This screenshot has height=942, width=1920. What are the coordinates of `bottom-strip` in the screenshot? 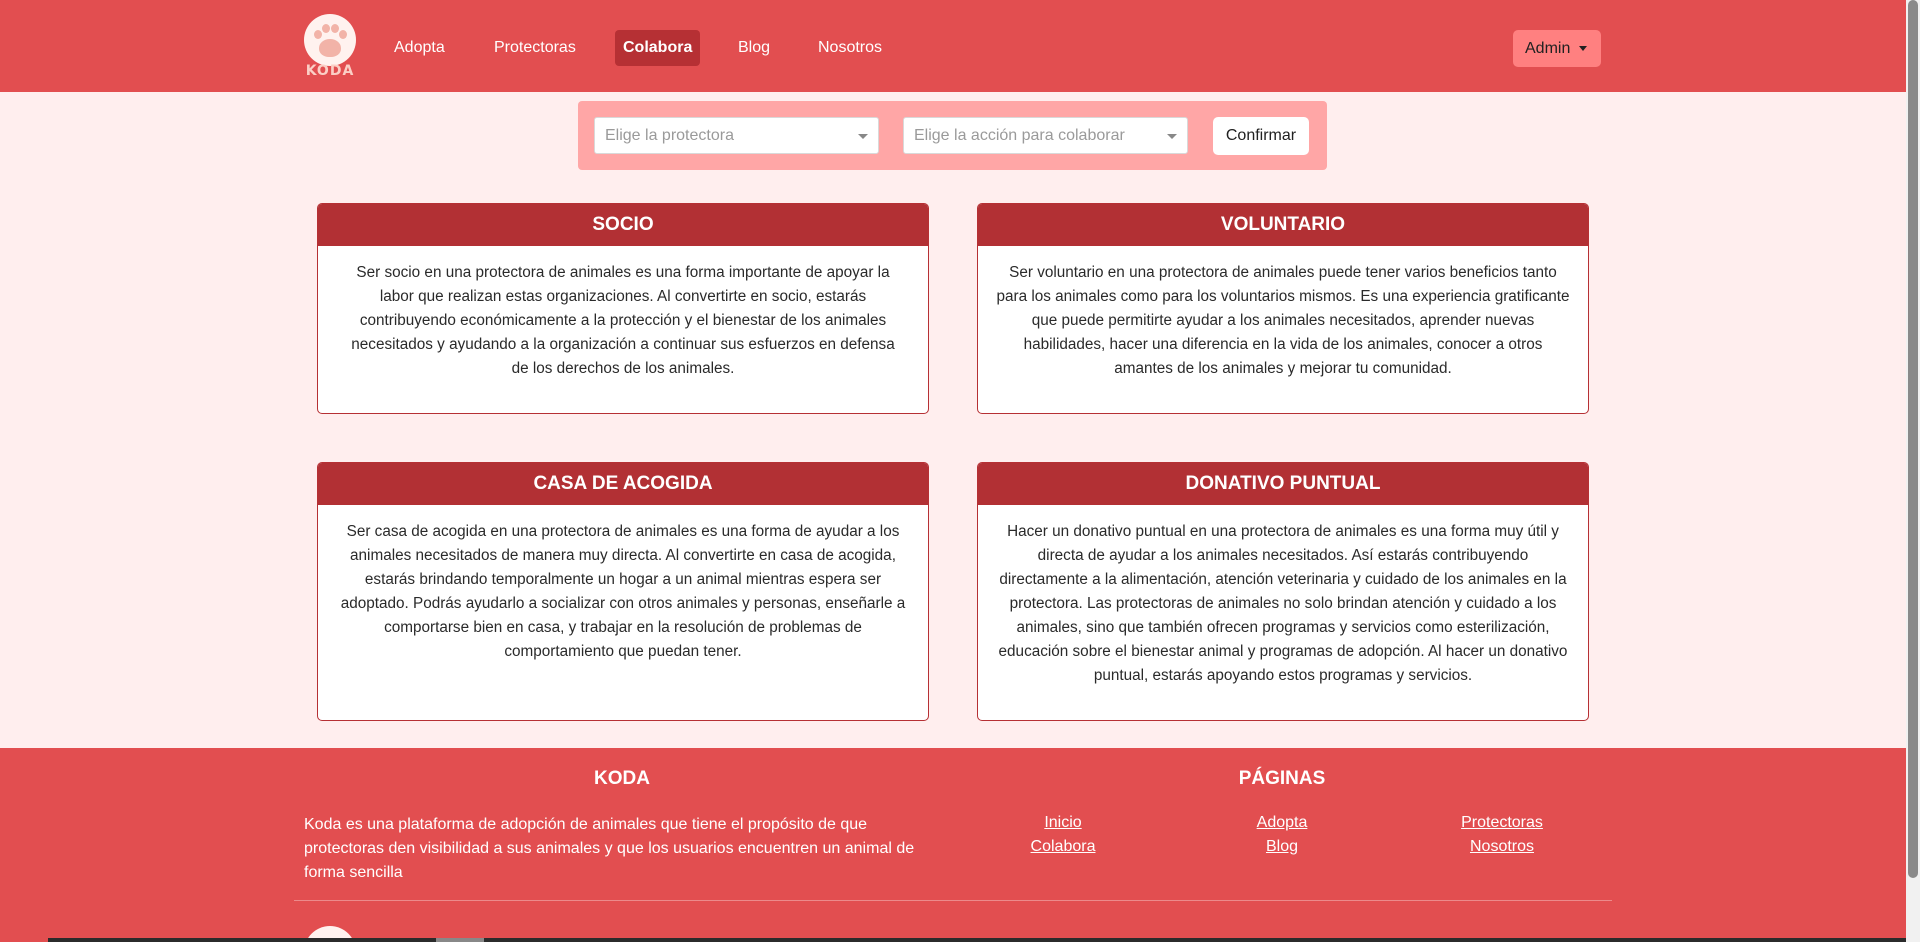 It's located at (977, 940).